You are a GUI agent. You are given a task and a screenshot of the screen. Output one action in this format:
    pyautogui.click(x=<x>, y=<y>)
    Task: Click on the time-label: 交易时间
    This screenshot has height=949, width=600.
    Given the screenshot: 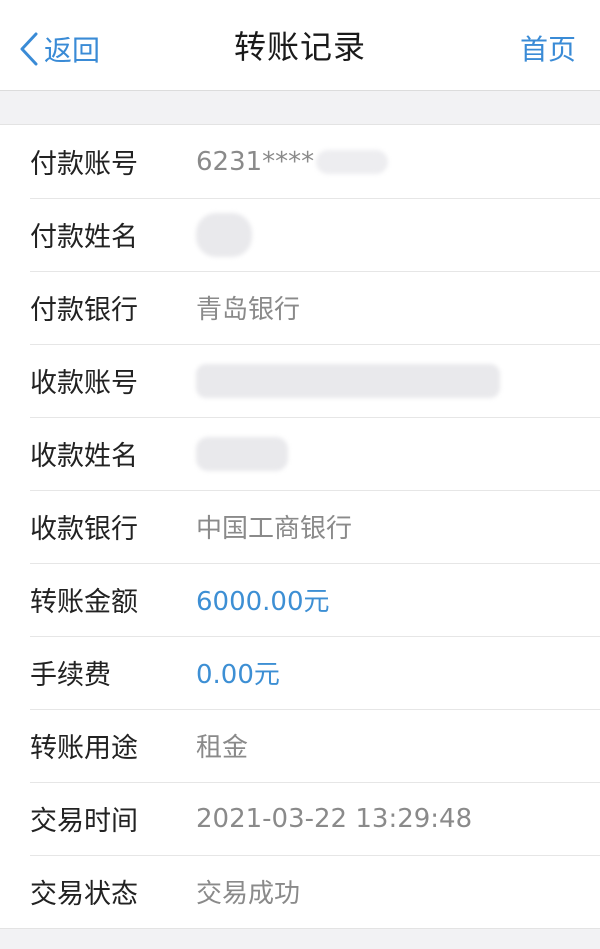 What is the action you would take?
    pyautogui.click(x=84, y=821)
    